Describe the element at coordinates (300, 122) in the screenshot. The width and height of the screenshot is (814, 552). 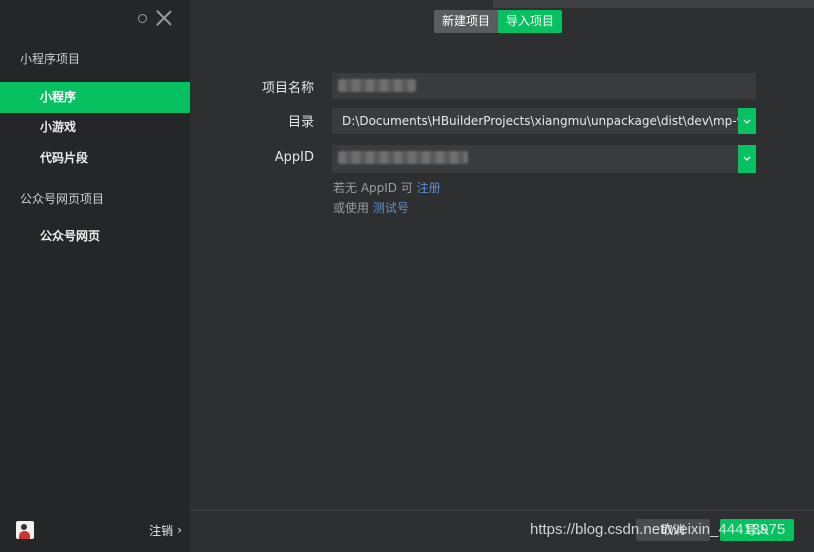
I see `directory-label: 目录` at that location.